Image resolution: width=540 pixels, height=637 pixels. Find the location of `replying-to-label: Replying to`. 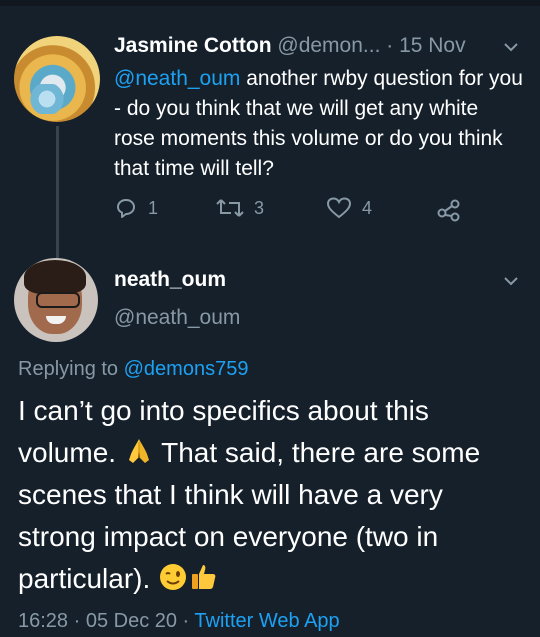

replying-to-label: Replying to is located at coordinates (71, 369).